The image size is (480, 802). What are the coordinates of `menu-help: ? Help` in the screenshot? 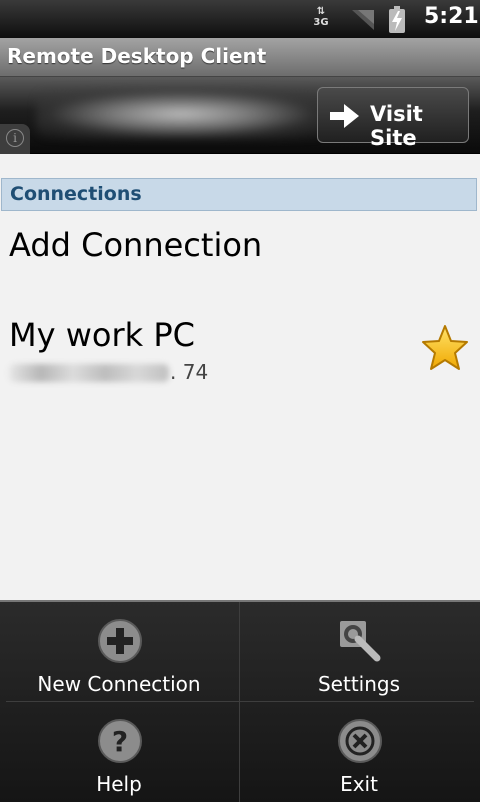 It's located at (119, 751).